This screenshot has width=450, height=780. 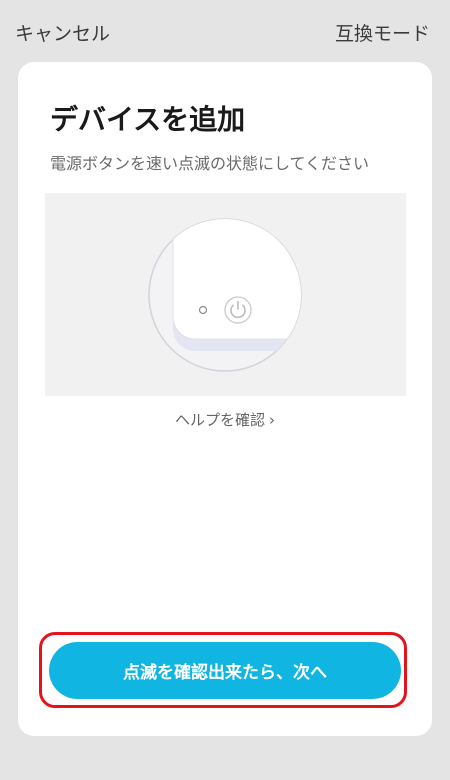 I want to click on power-icon, so click(x=238, y=310).